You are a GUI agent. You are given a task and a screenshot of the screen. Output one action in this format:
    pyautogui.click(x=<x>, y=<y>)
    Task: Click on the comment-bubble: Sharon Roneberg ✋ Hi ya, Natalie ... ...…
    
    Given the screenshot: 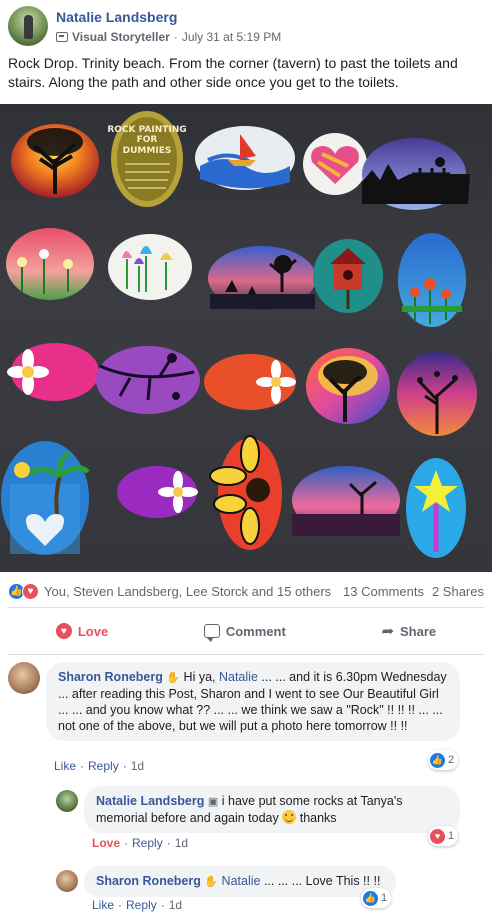 What is the action you would take?
    pyautogui.click(x=253, y=701)
    